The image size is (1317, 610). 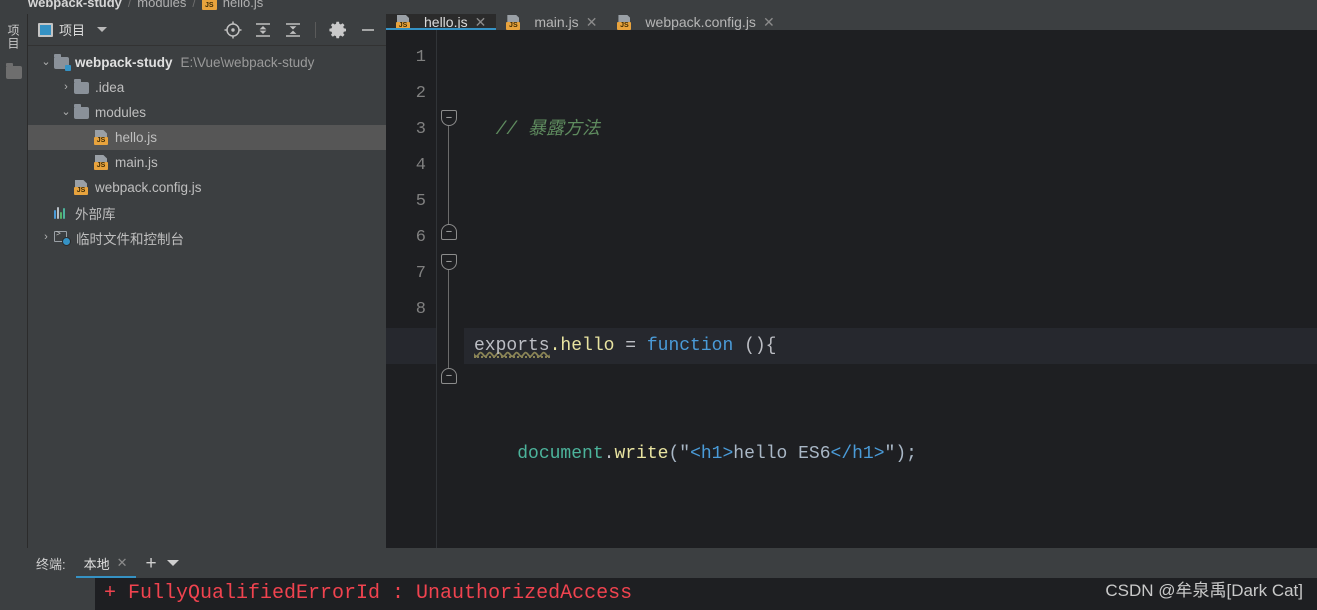 What do you see at coordinates (96, 564) in the screenshot?
I see `terminal-tab-label: 本地` at bounding box center [96, 564].